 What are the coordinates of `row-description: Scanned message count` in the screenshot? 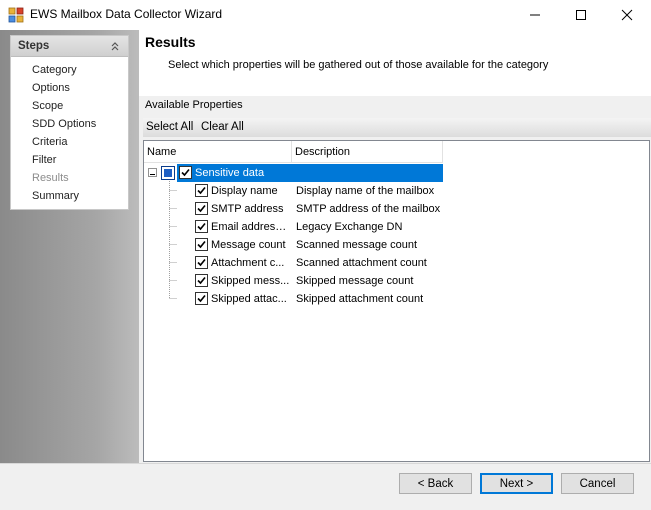 It's located at (357, 245).